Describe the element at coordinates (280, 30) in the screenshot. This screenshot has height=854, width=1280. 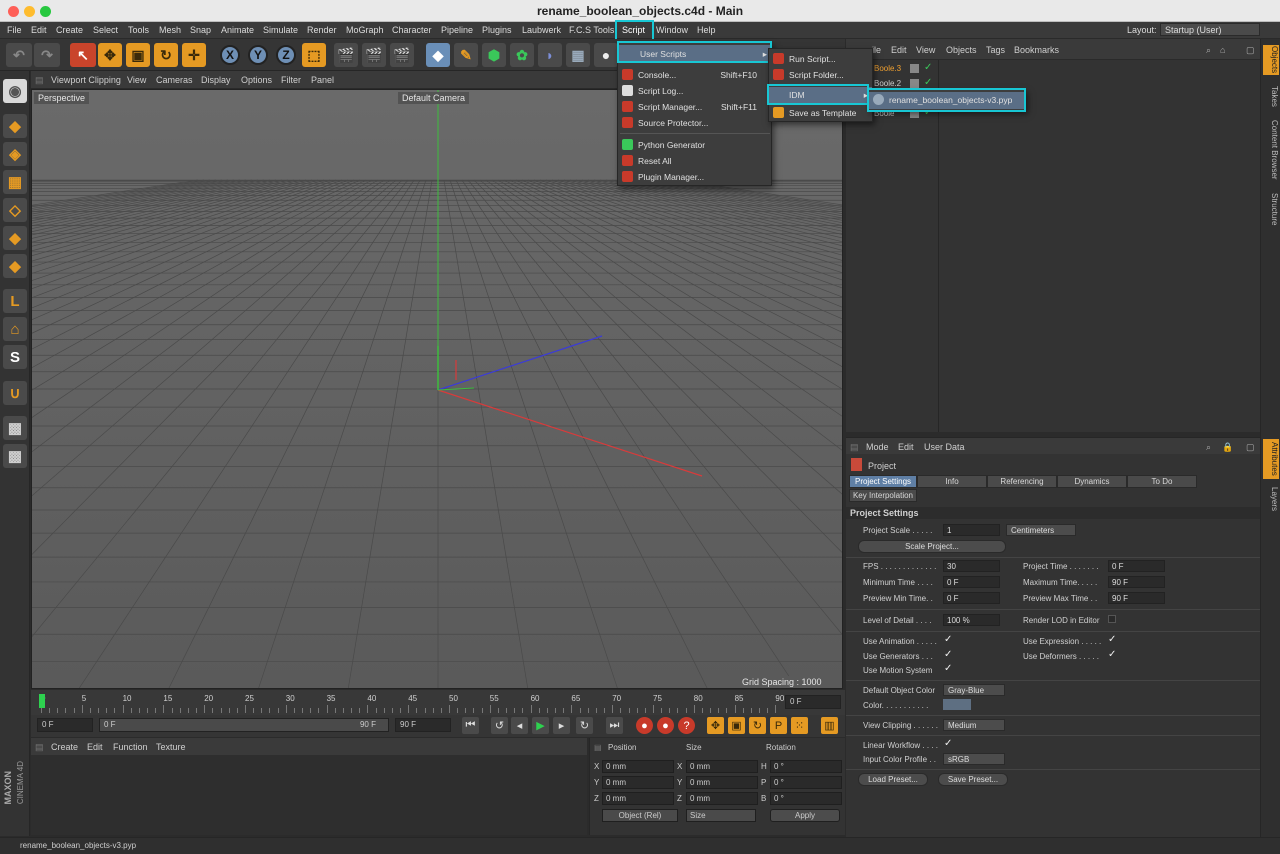
I see `menu-simulate: Simulate` at that location.